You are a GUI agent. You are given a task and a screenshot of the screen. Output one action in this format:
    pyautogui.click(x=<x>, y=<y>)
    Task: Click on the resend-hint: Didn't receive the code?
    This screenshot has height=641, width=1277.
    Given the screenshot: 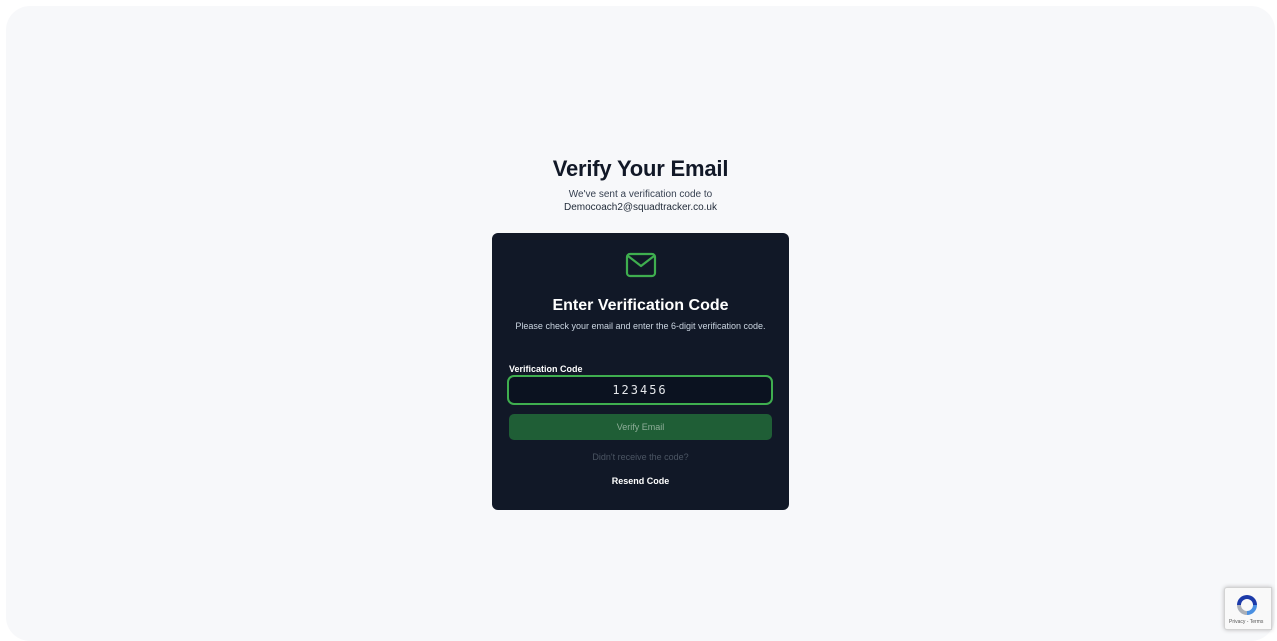 What is the action you would take?
    pyautogui.click(x=640, y=457)
    